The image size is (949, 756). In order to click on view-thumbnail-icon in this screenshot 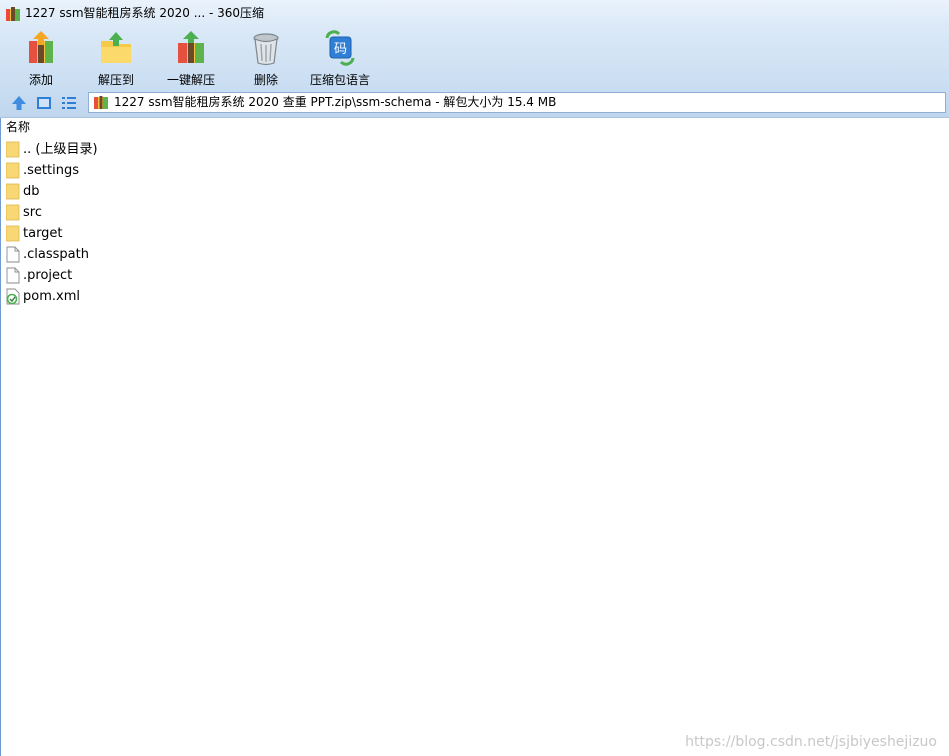, I will do `click(44, 103)`.